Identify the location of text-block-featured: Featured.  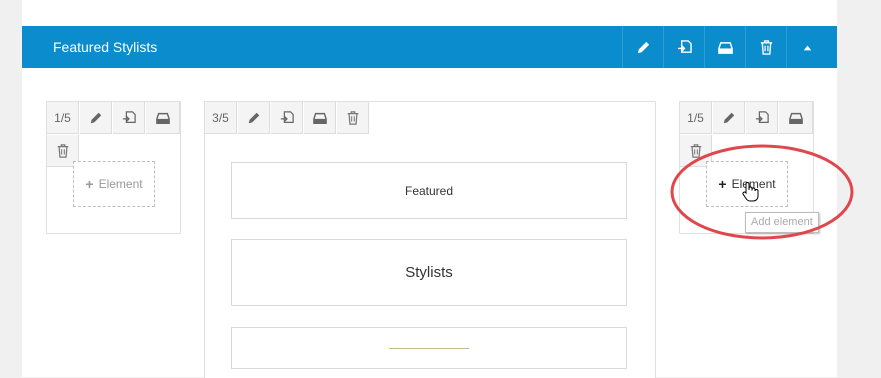
(429, 190).